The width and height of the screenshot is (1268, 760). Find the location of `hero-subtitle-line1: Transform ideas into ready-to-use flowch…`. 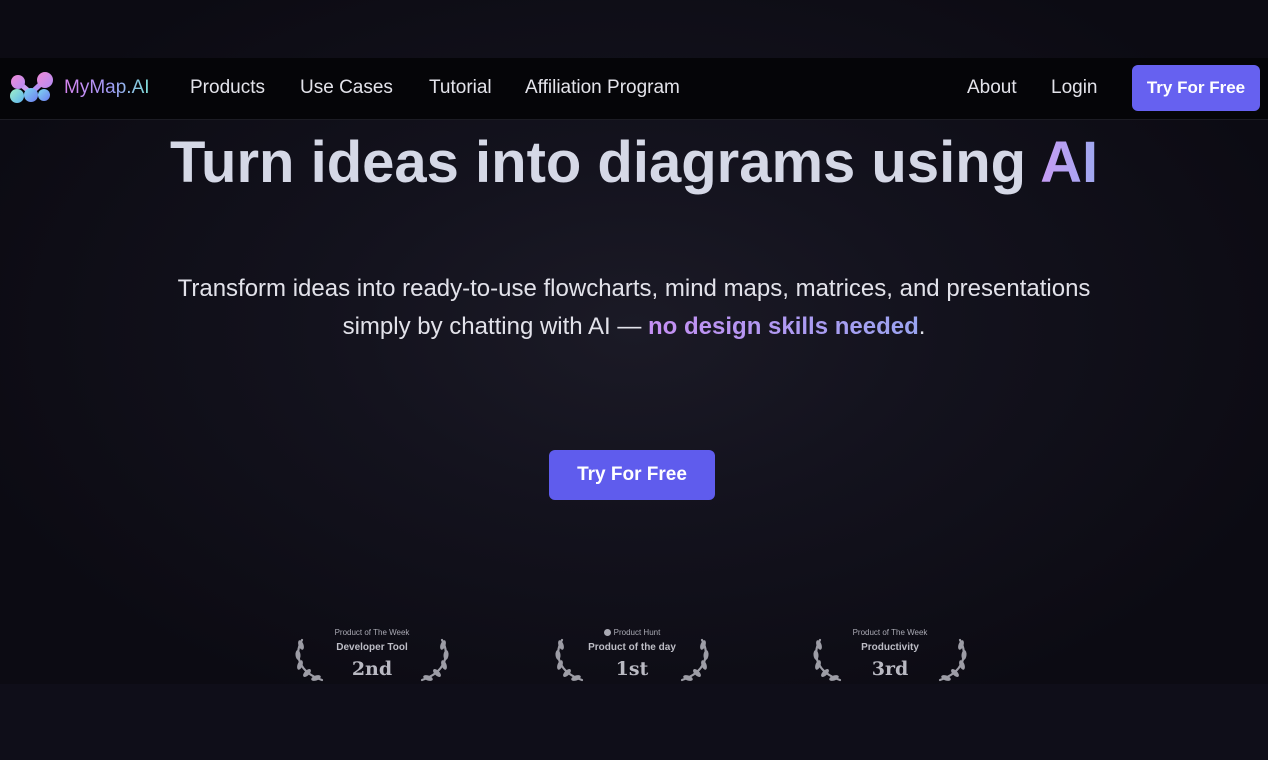

hero-subtitle-line1: Transform ideas into ready-to-use flowch… is located at coordinates (634, 288).